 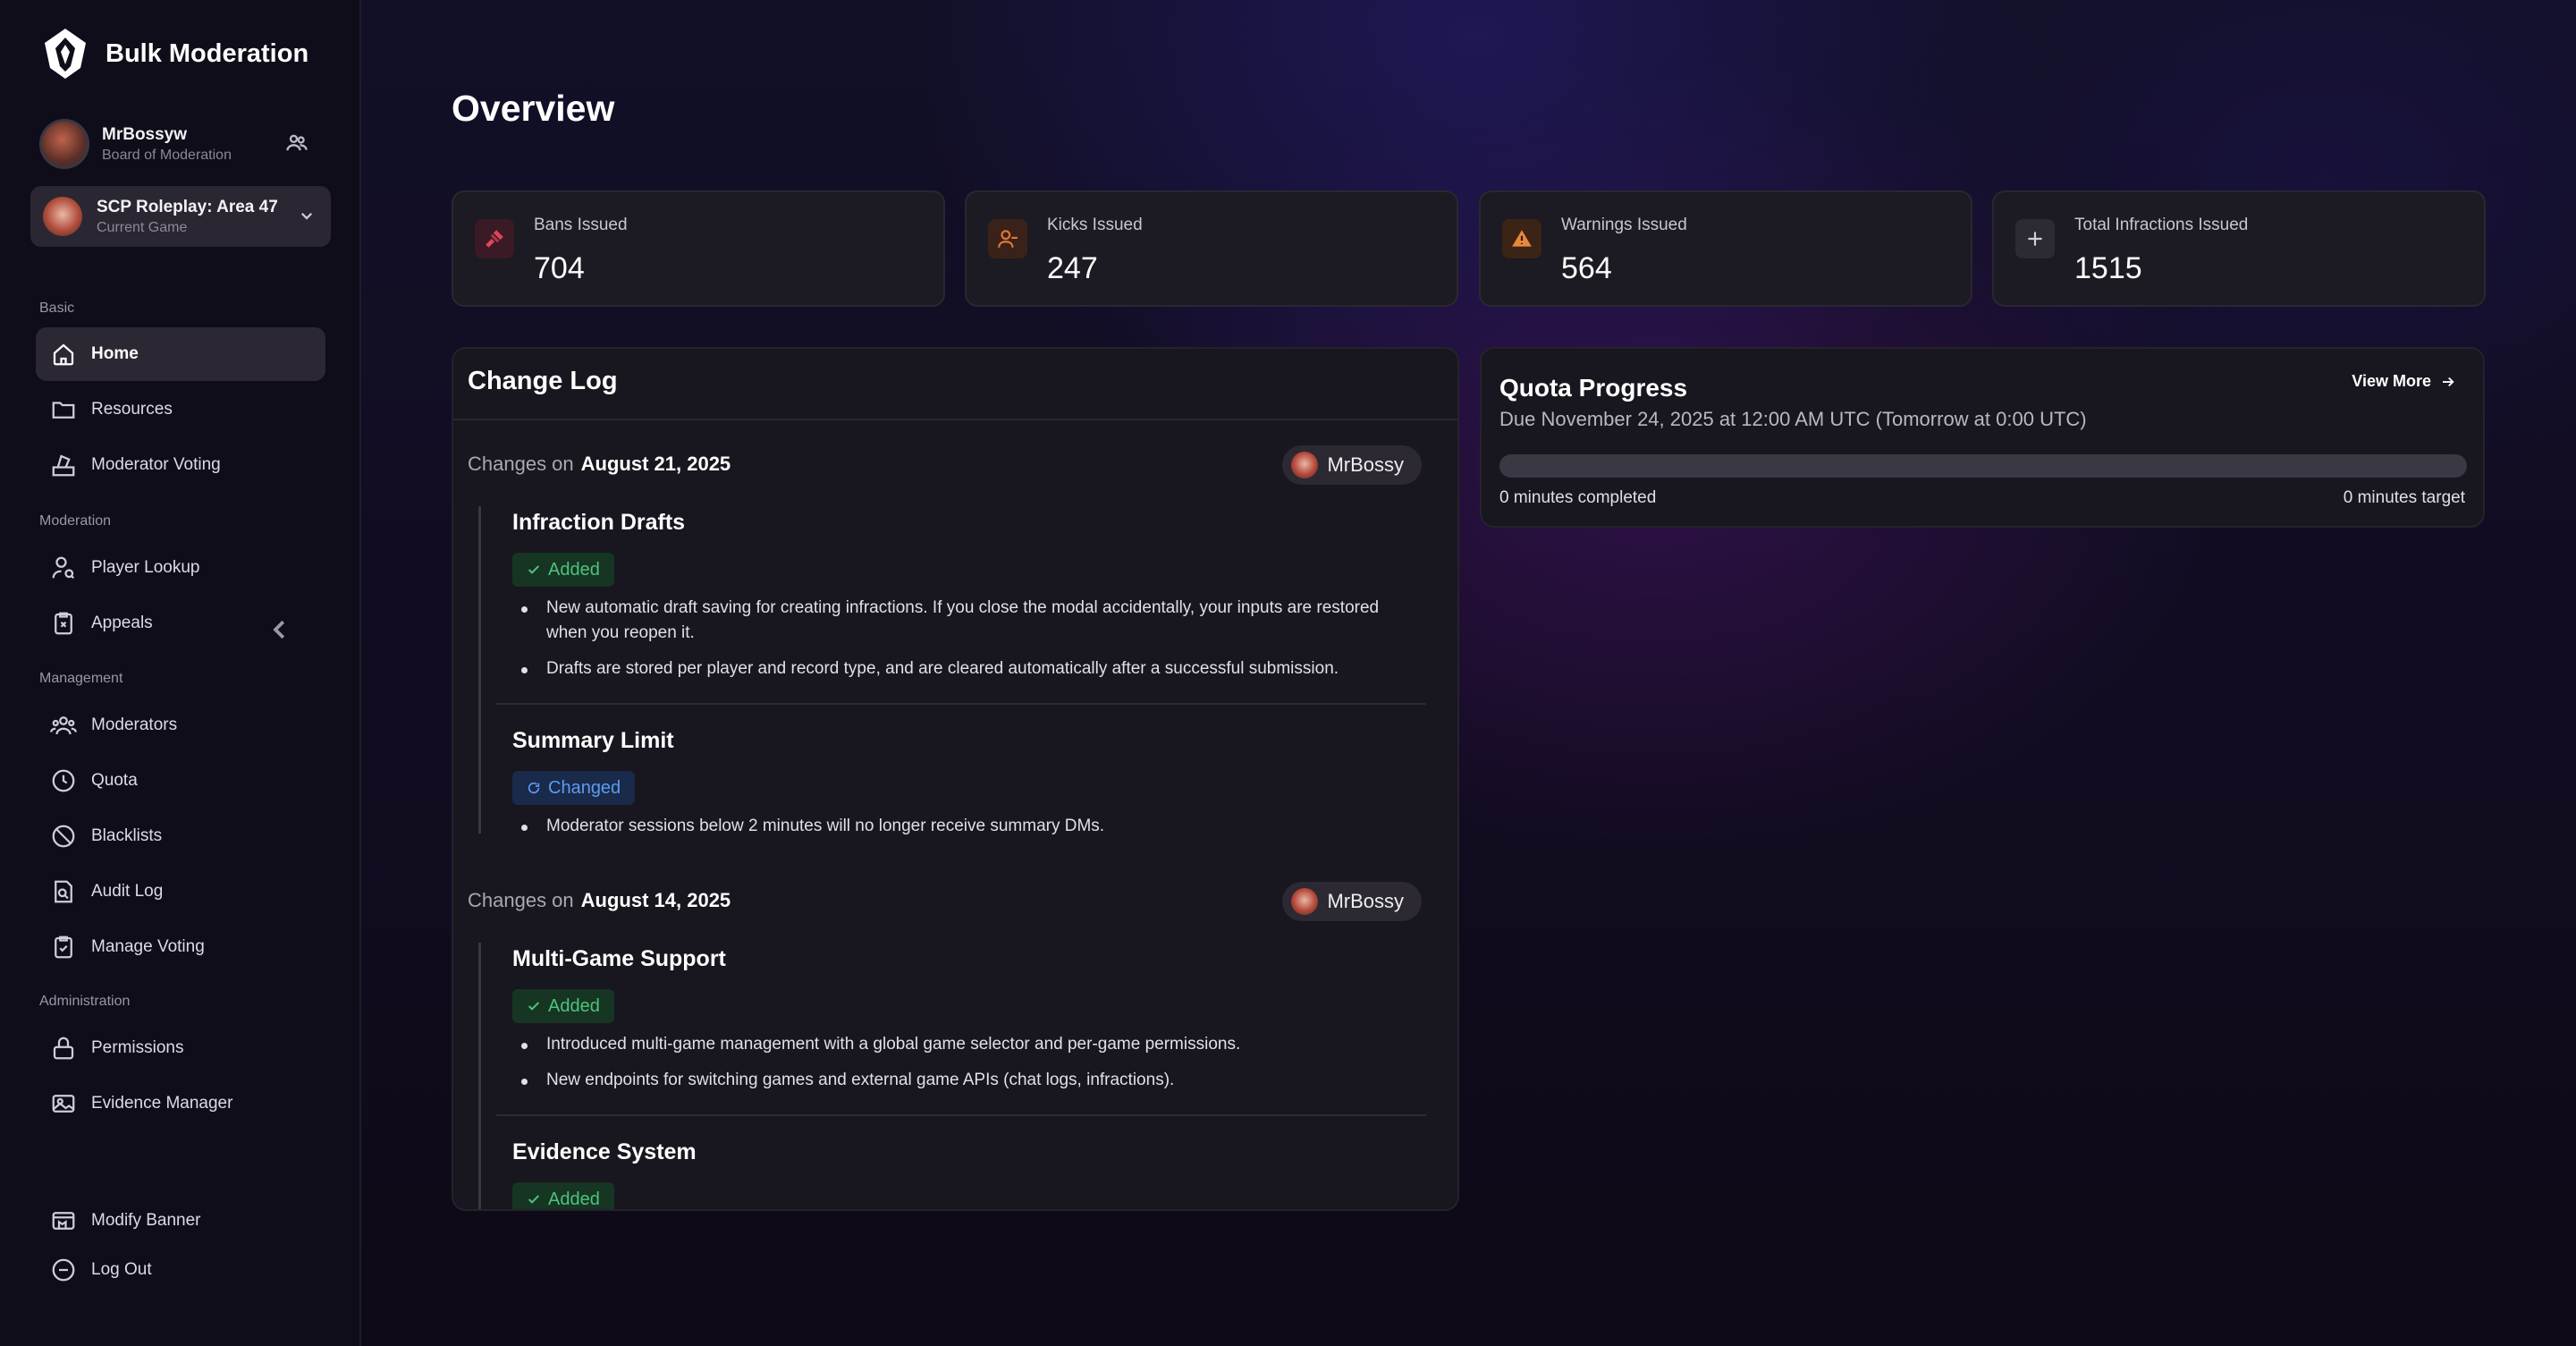 I want to click on sidebar-item-appeals: Appeals, so click(x=180, y=623).